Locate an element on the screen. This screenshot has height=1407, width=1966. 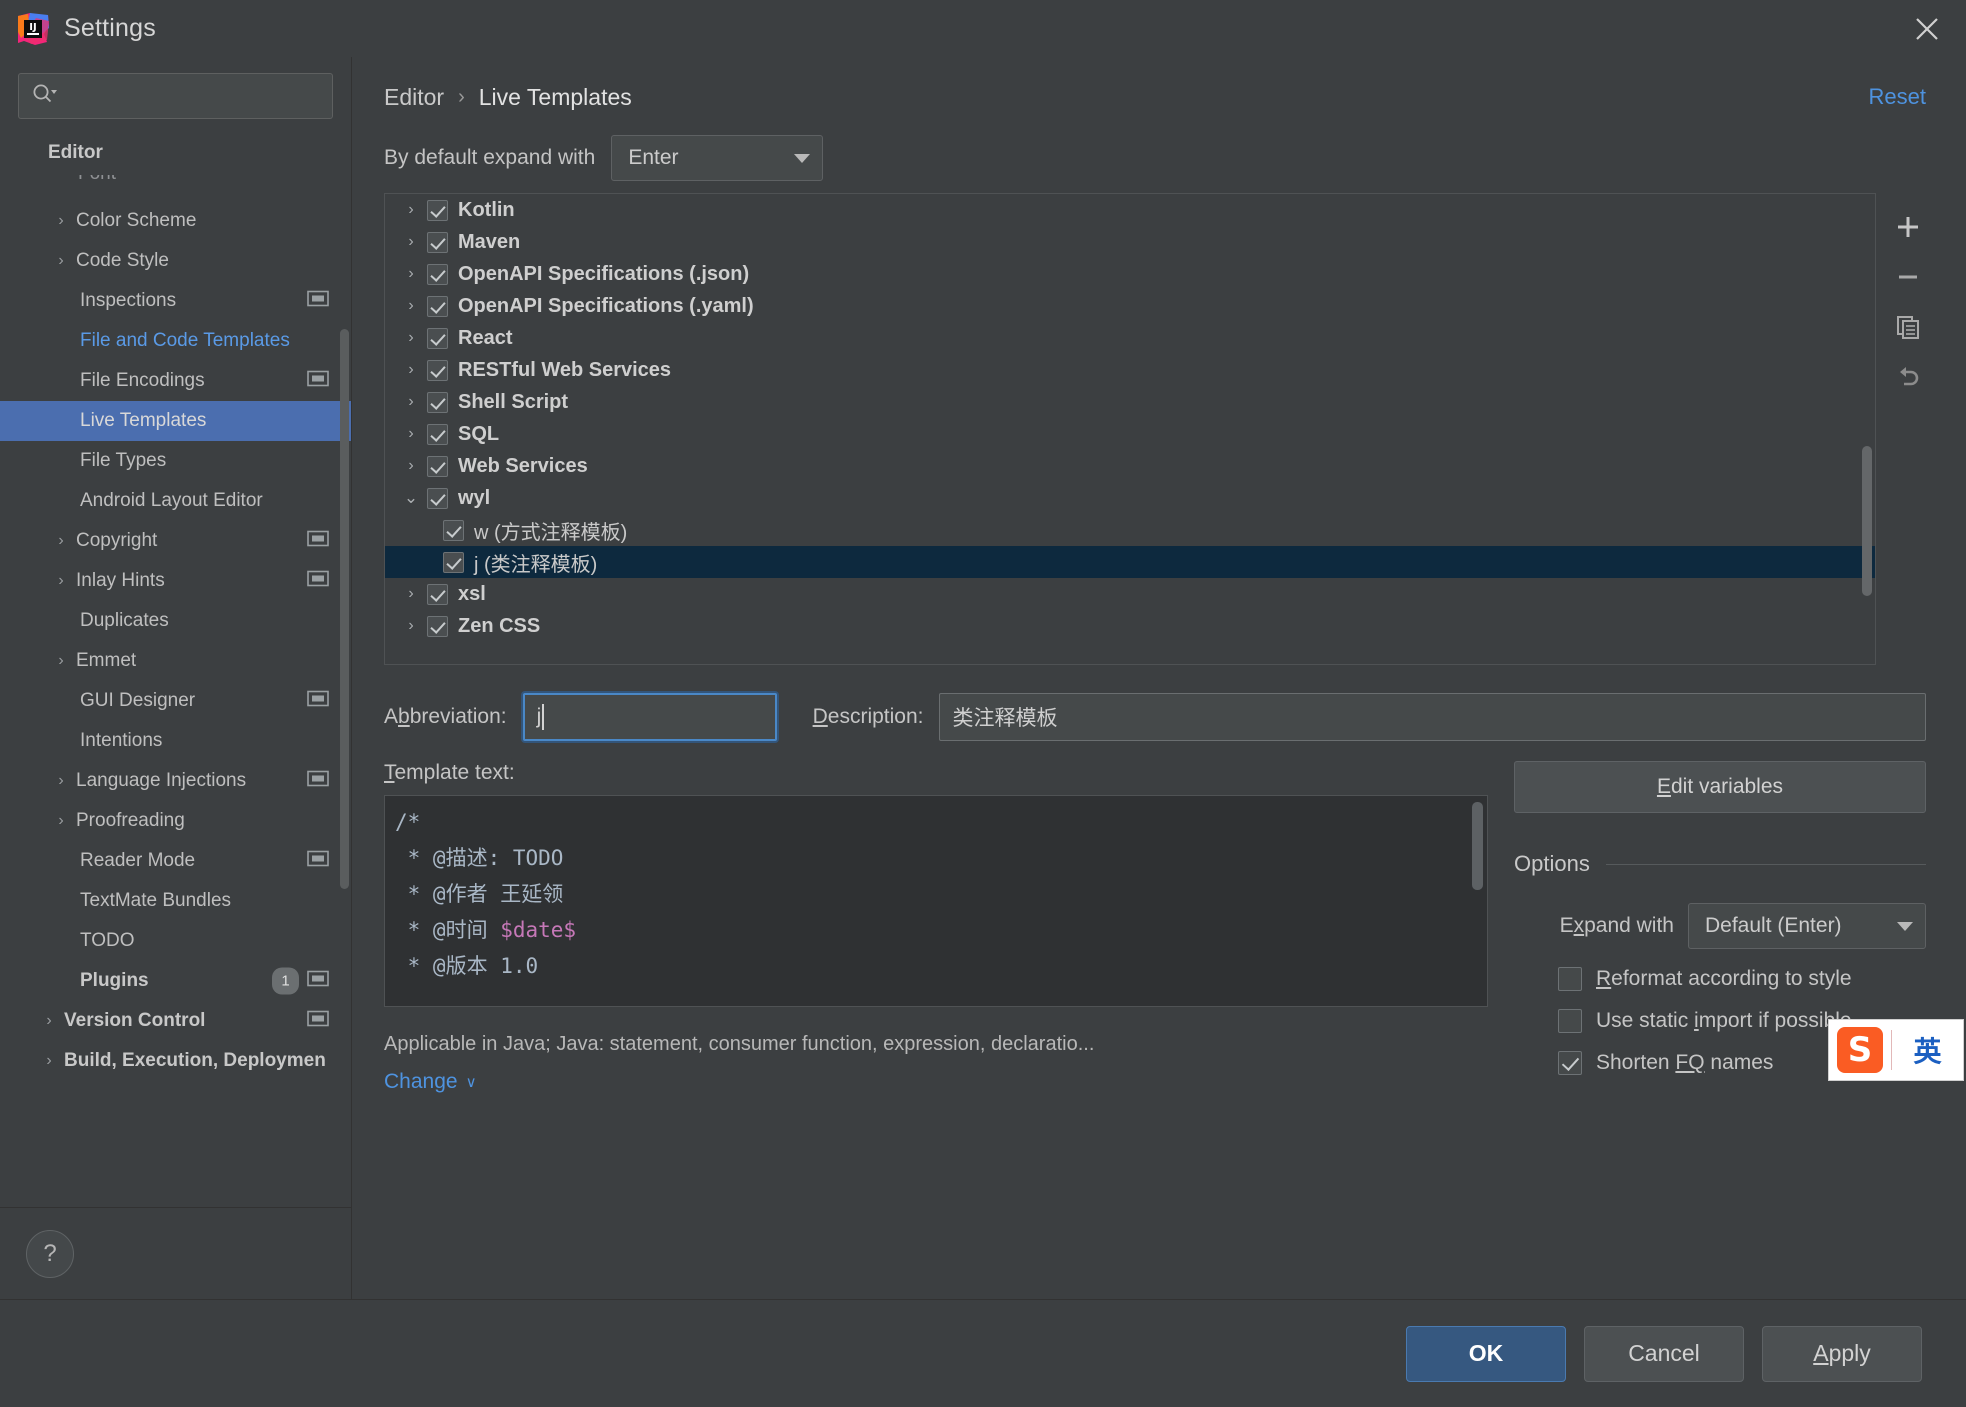
shorten-fq-names-checkbox is located at coordinates (1570, 1063).